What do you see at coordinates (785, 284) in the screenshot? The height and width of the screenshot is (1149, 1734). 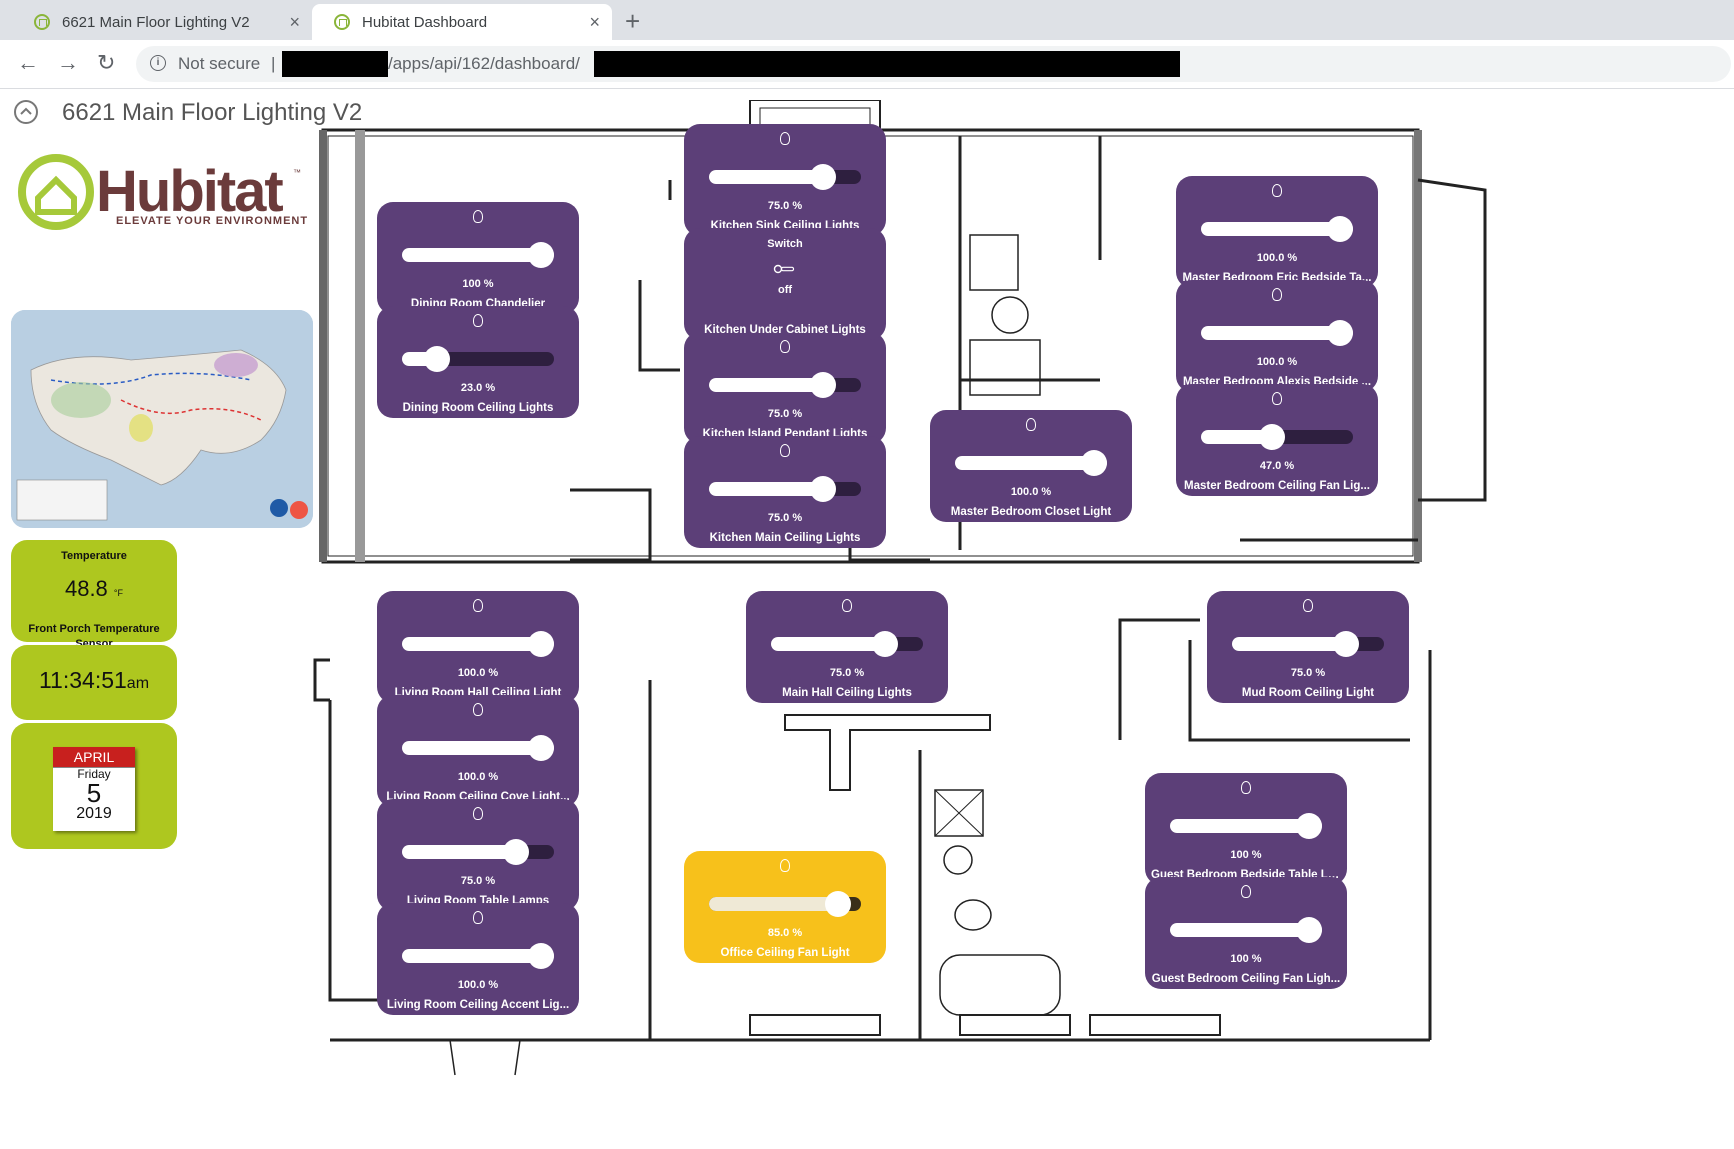 I see `switch-tile-kitchen-under-cabinet: Switch off Kitchen Under Cabinet Lights` at bounding box center [785, 284].